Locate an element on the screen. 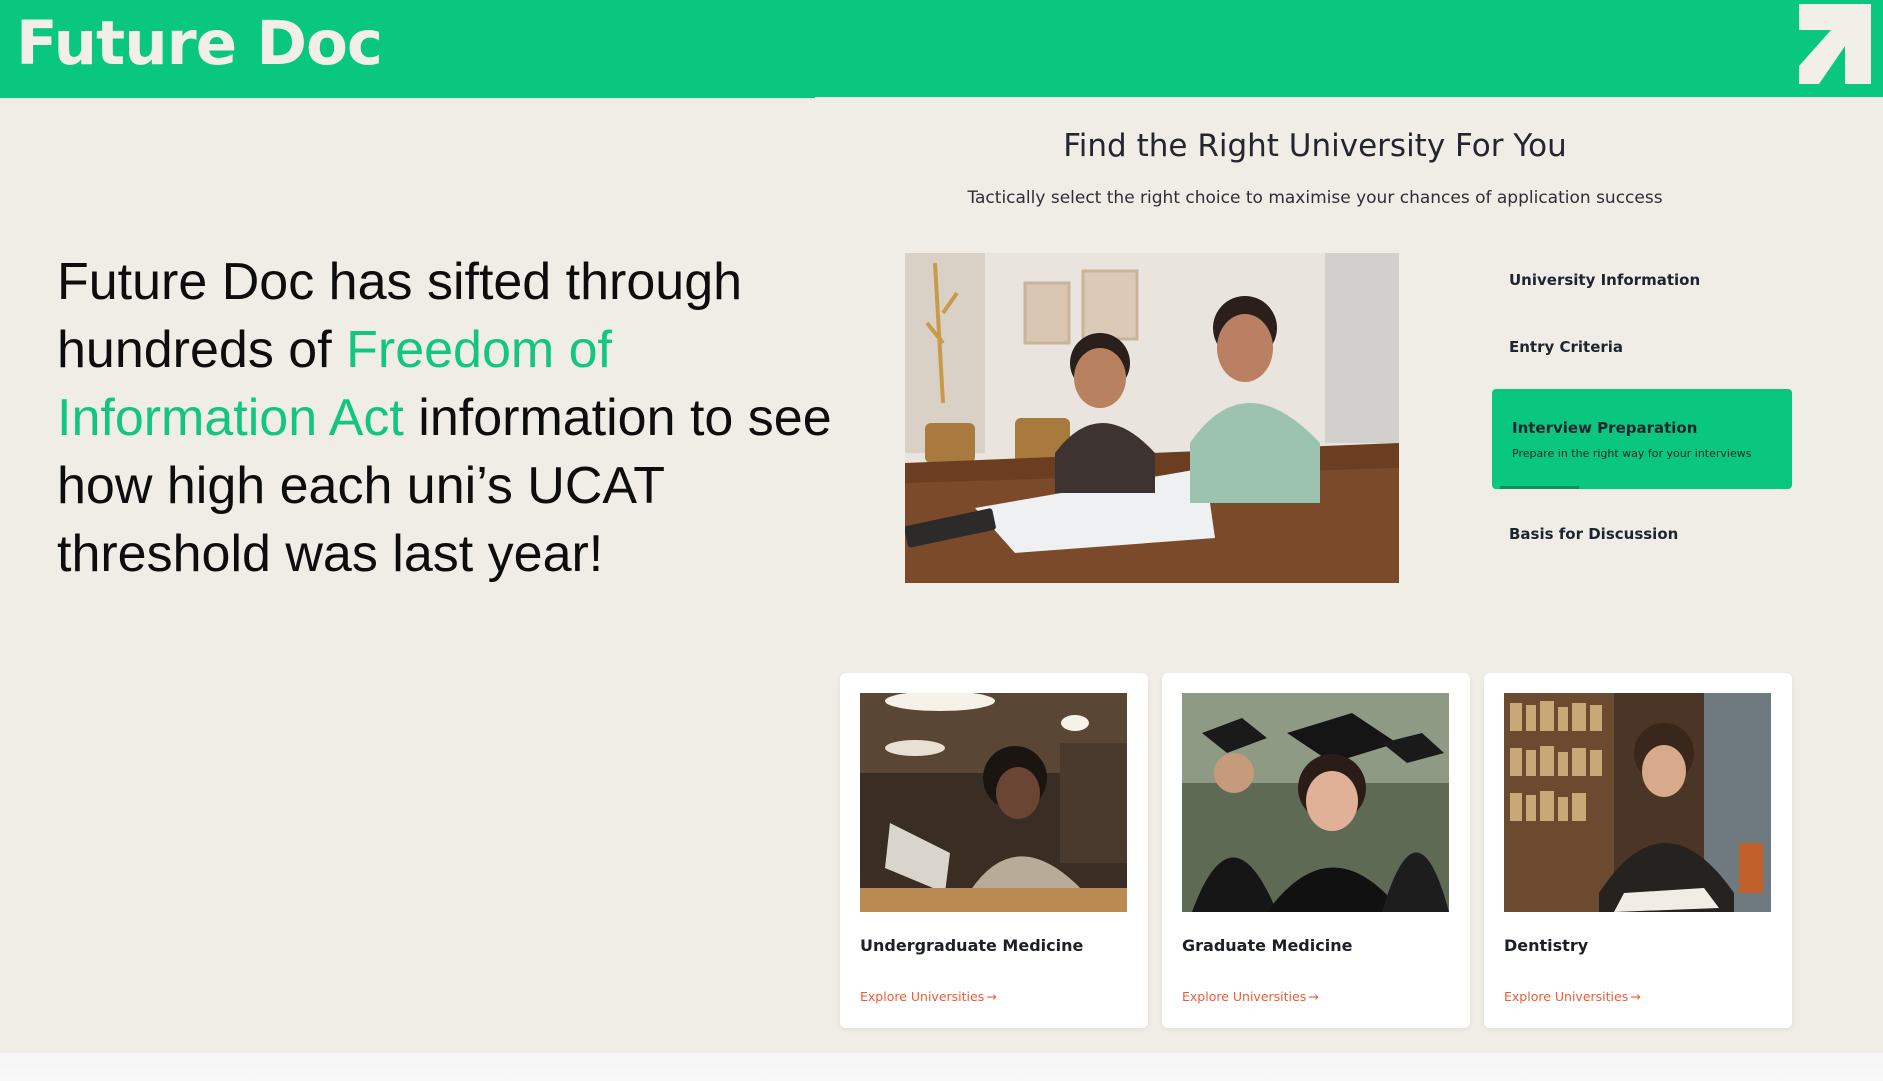 The width and height of the screenshot is (1883, 1081). header-divider is located at coordinates (1349, 99).